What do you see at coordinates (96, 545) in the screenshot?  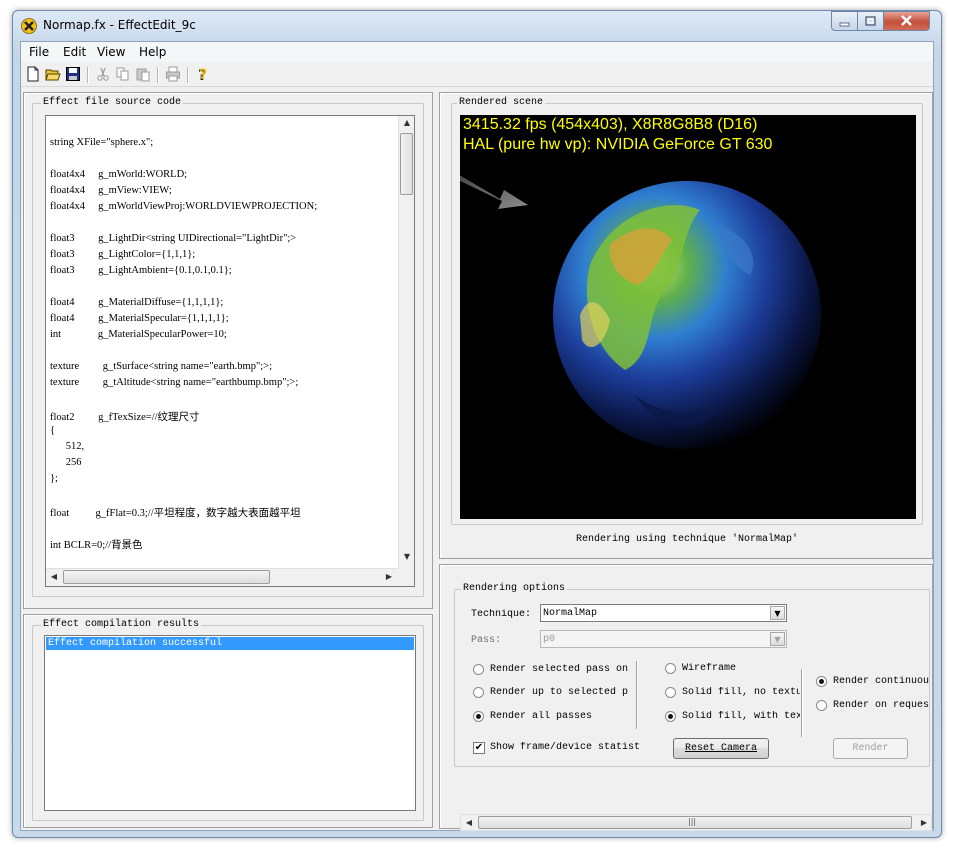 I see `code-line: int BCLR=0;//背景色` at bounding box center [96, 545].